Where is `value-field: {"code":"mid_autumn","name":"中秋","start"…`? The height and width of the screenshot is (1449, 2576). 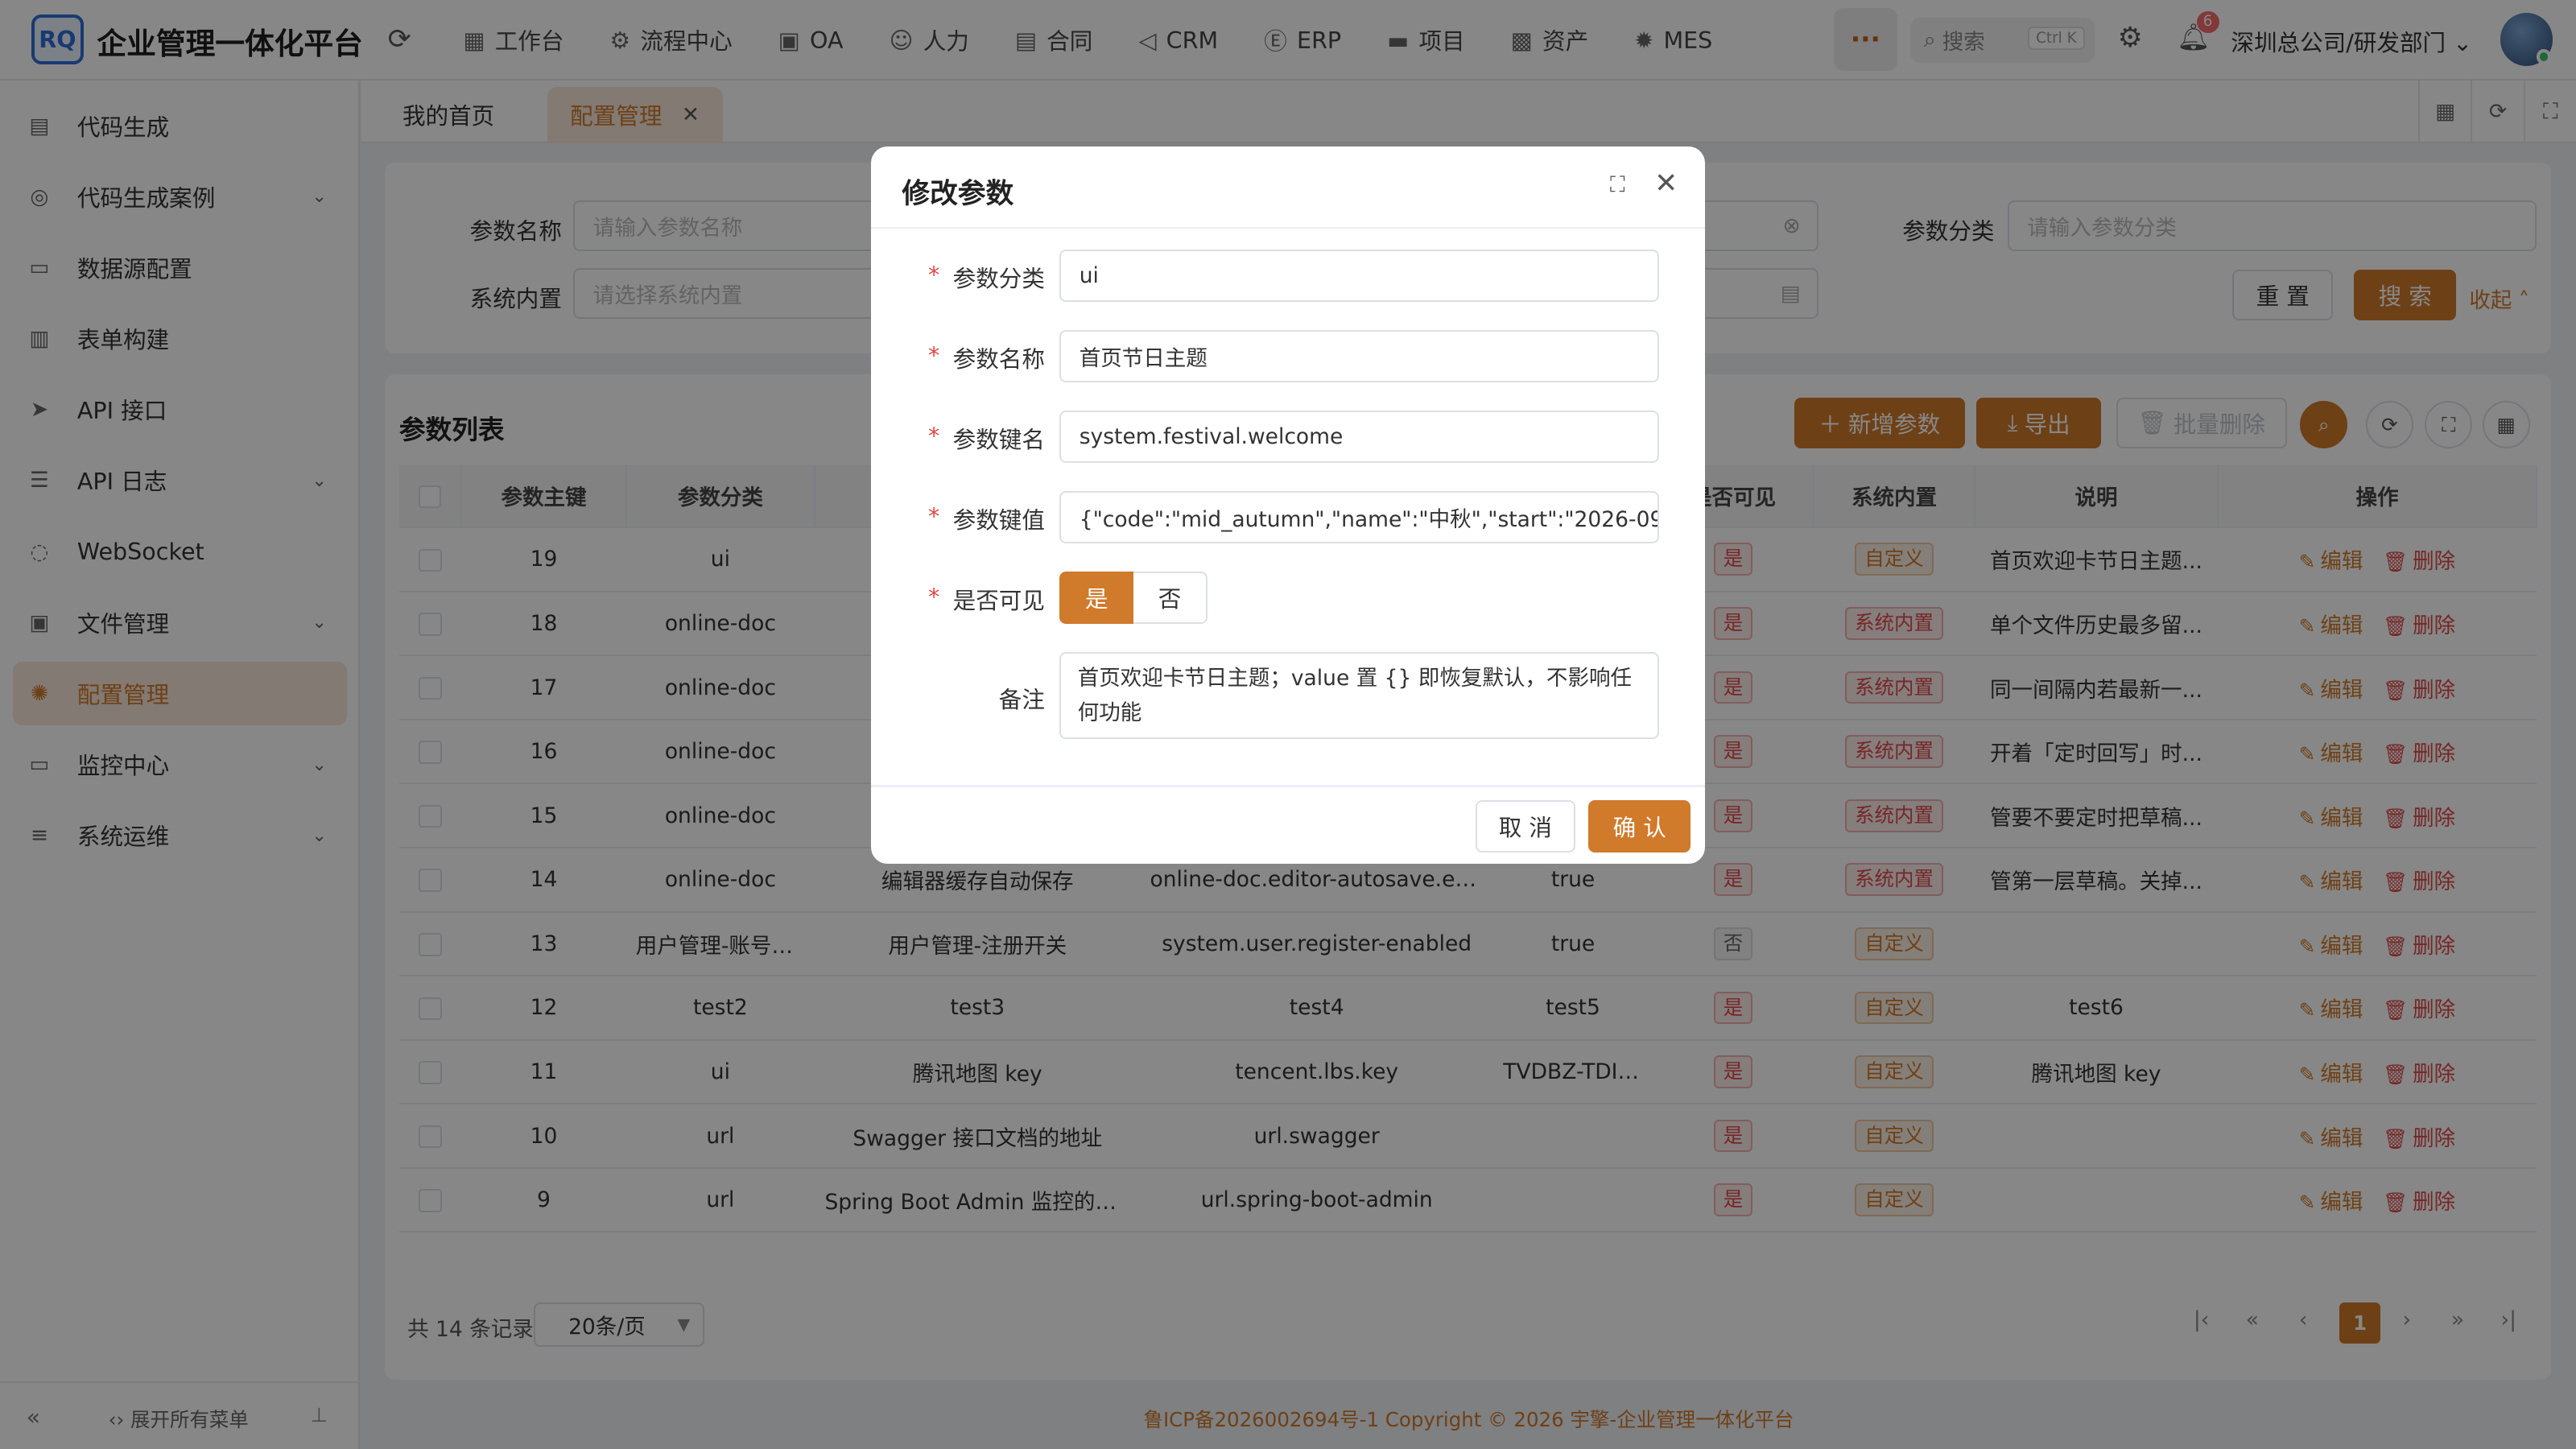
value-field: {"code":"mid_autumn","name":"中秋","start"… is located at coordinates (1359, 517).